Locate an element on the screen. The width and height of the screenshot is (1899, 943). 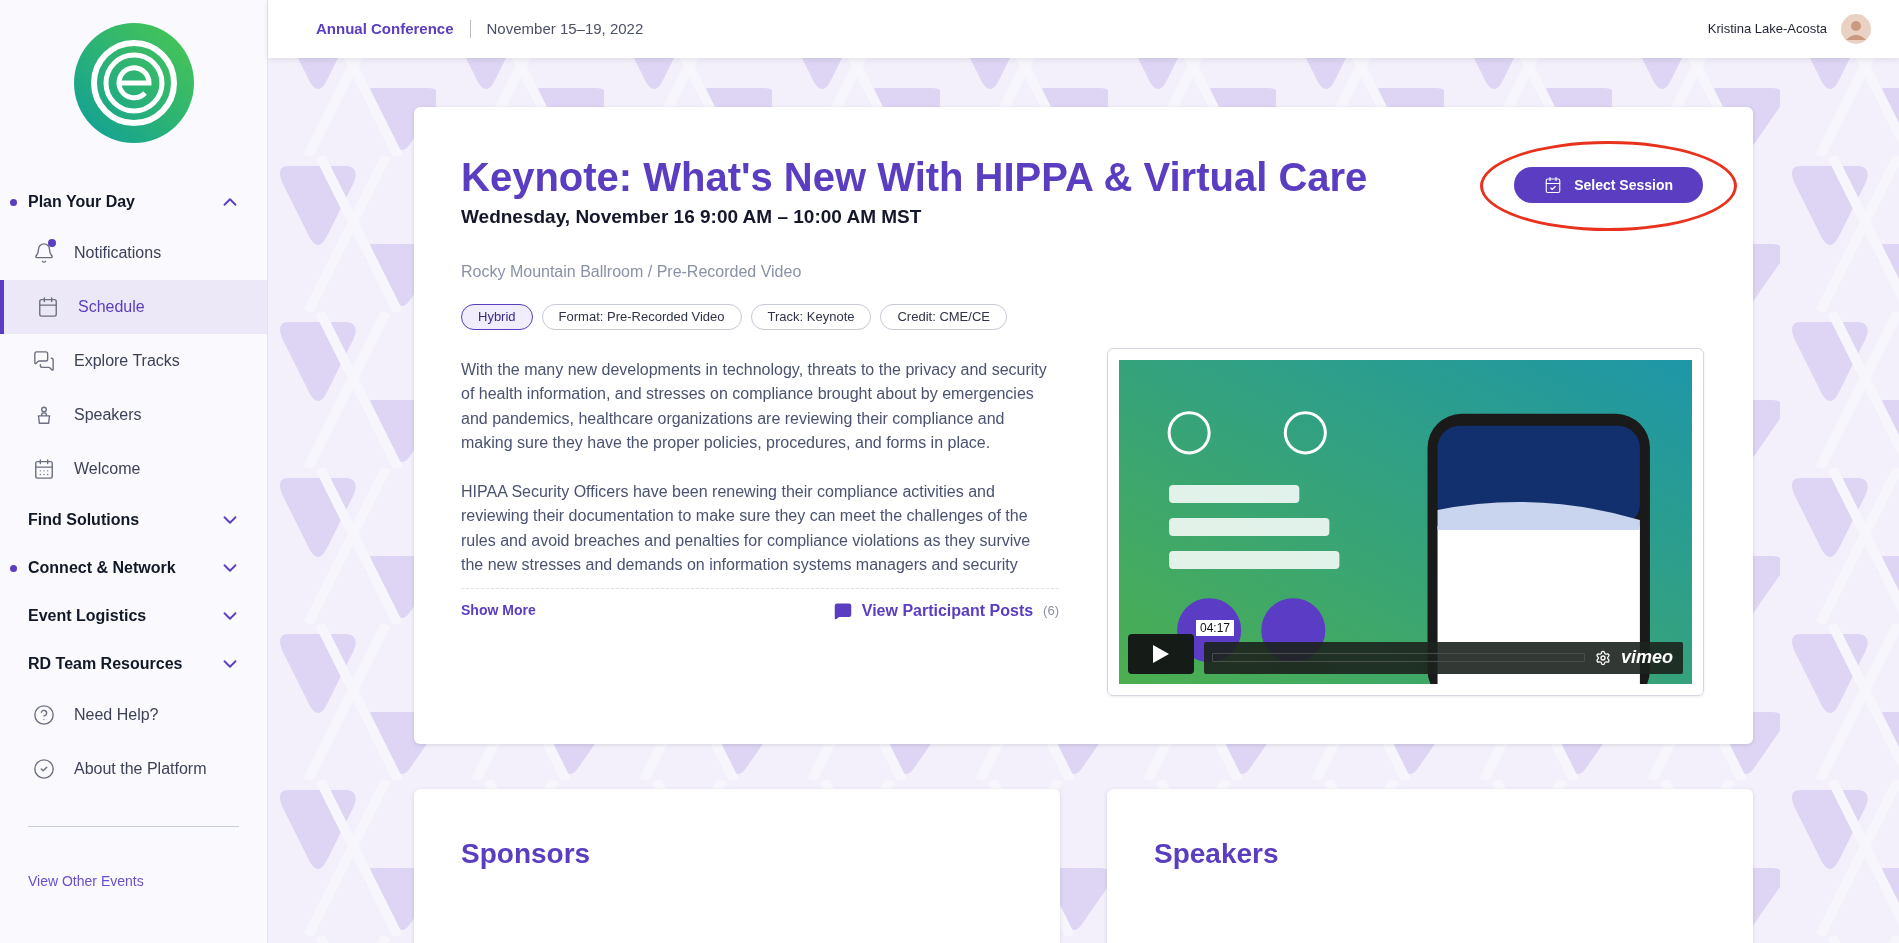
player-brand: vimeo is located at coordinates (1646, 657).